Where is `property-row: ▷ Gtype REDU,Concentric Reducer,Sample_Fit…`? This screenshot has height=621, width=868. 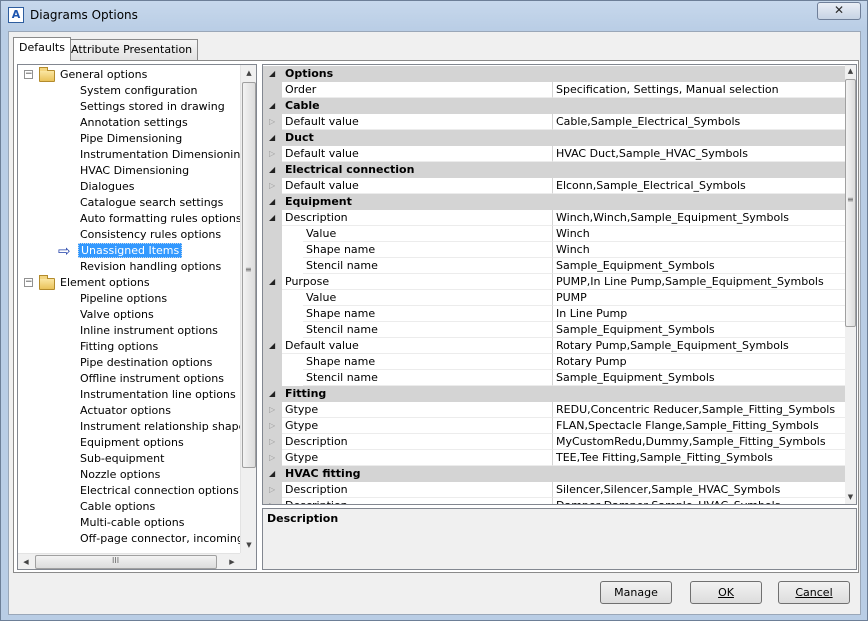 property-row: ▷ Gtype REDU,Concentric Reducer,Sample_Fit… is located at coordinates (554, 410).